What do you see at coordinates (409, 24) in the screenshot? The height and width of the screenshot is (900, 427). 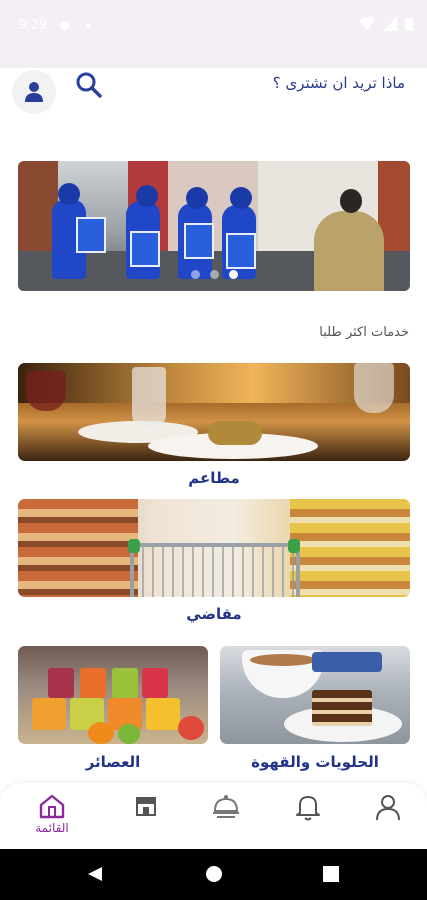 I see `battery-icon` at bounding box center [409, 24].